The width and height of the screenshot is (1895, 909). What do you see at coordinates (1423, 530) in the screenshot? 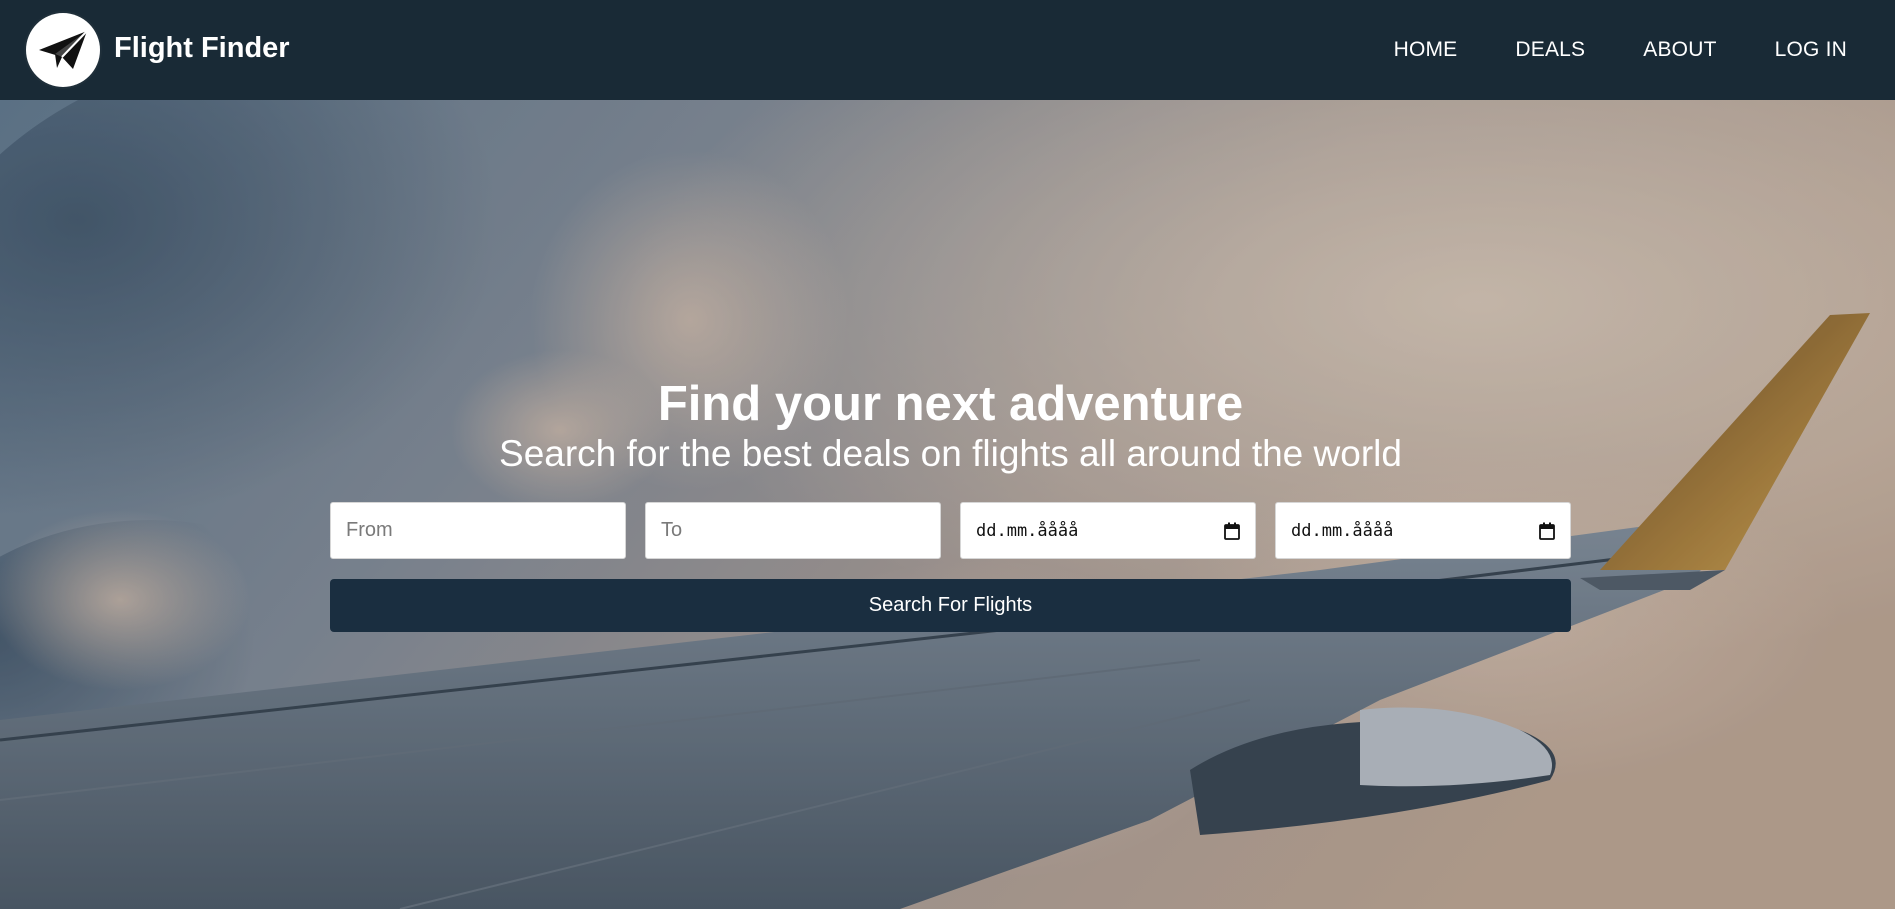
I see `return-date-input: dd.mm.åååå` at bounding box center [1423, 530].